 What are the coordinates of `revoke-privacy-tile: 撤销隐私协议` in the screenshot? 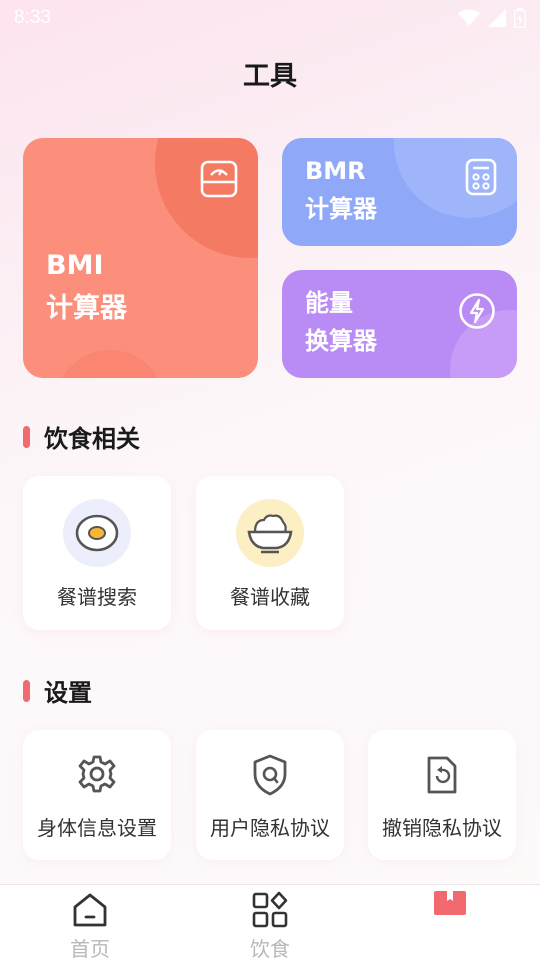 It's located at (442, 795).